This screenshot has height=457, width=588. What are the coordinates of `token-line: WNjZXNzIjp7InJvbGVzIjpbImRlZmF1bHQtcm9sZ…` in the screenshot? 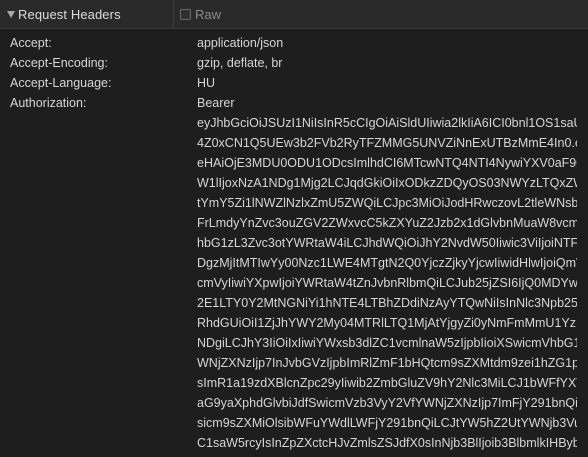 It's located at (387, 363).